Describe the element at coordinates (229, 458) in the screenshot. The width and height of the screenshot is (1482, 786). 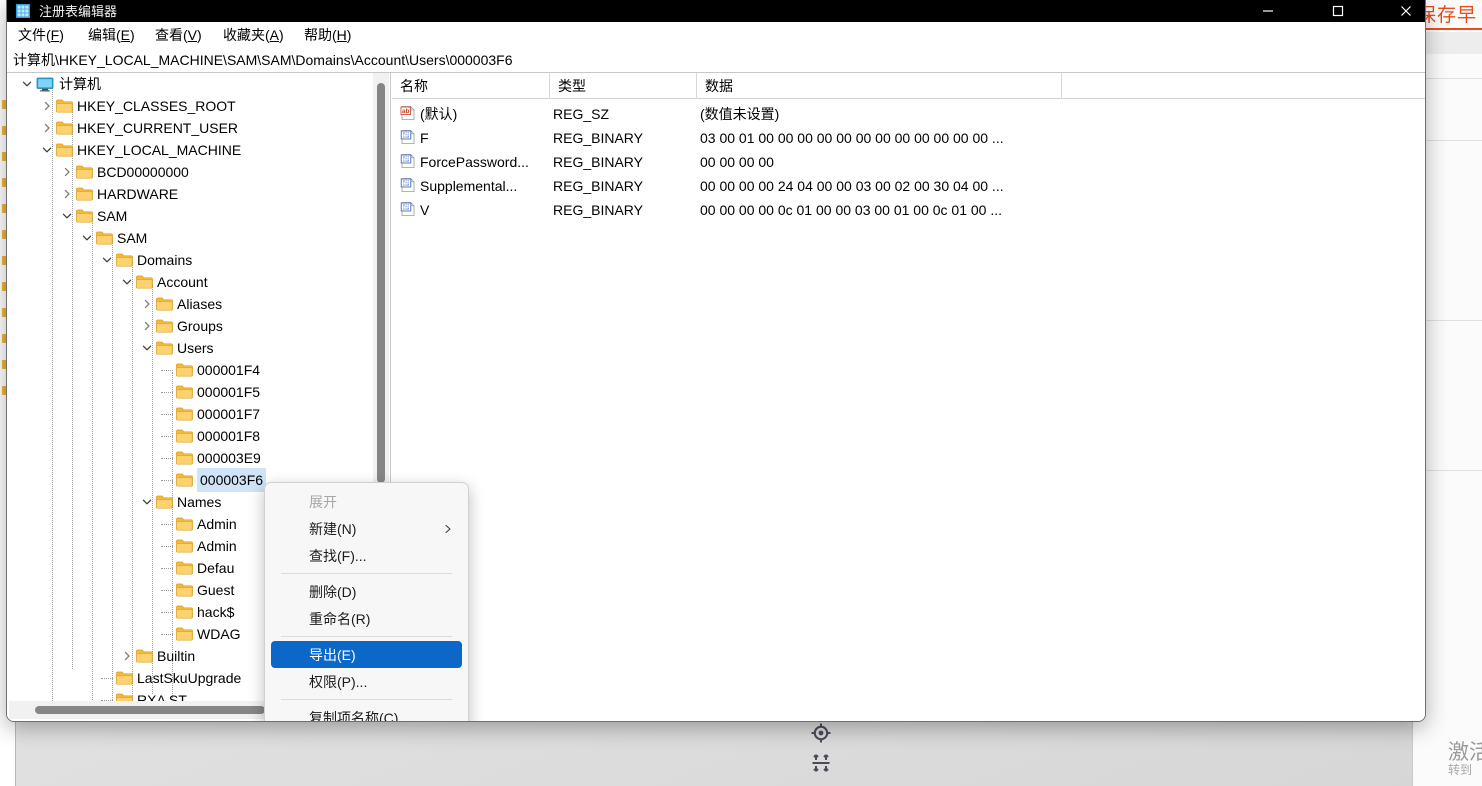
I see `tree-item-label: 000003E9` at that location.